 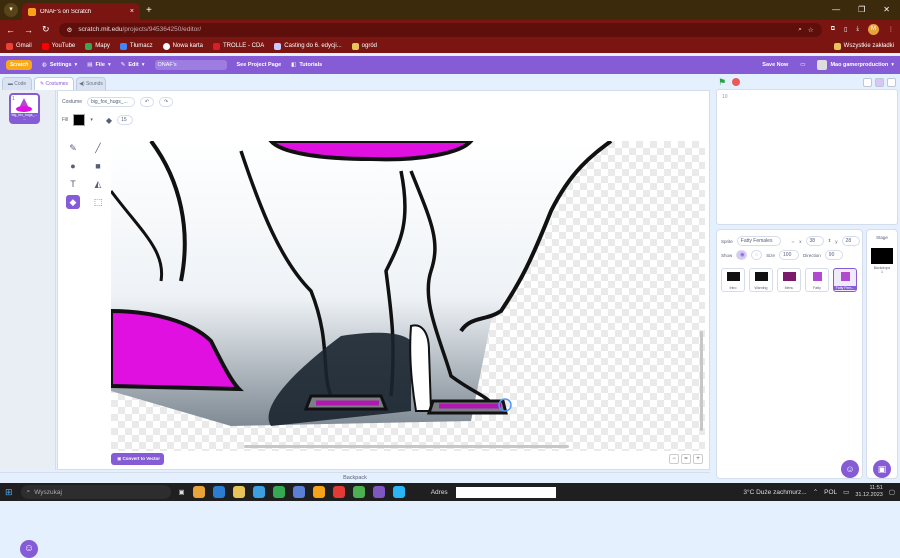 I want to click on size-input: 100, so click(x=789, y=255).